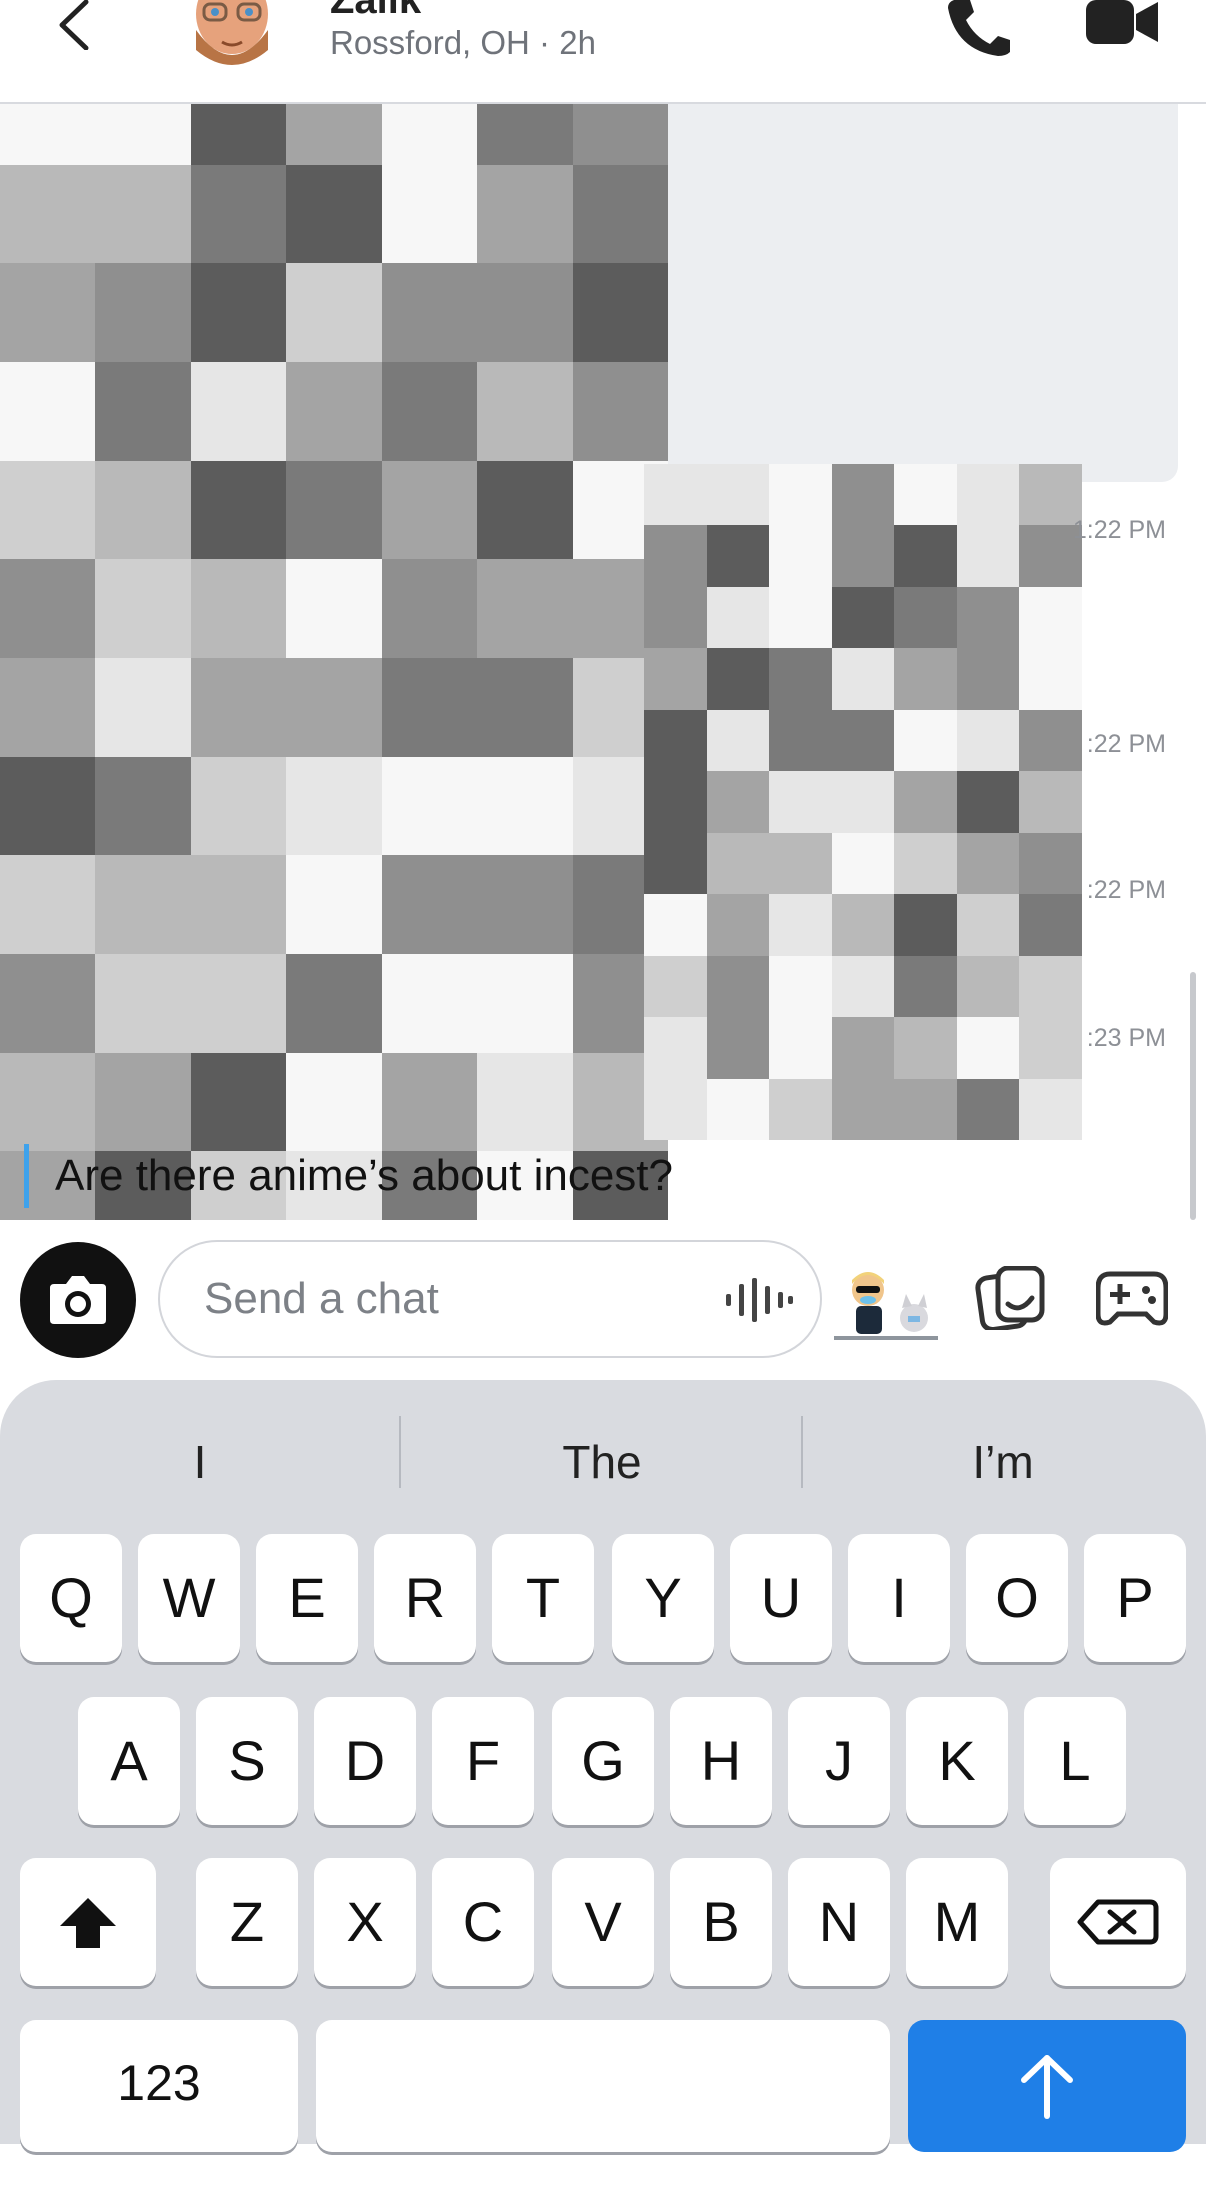 The image size is (1206, 2197). I want to click on chat-input: Send a chat, so click(490, 1299).